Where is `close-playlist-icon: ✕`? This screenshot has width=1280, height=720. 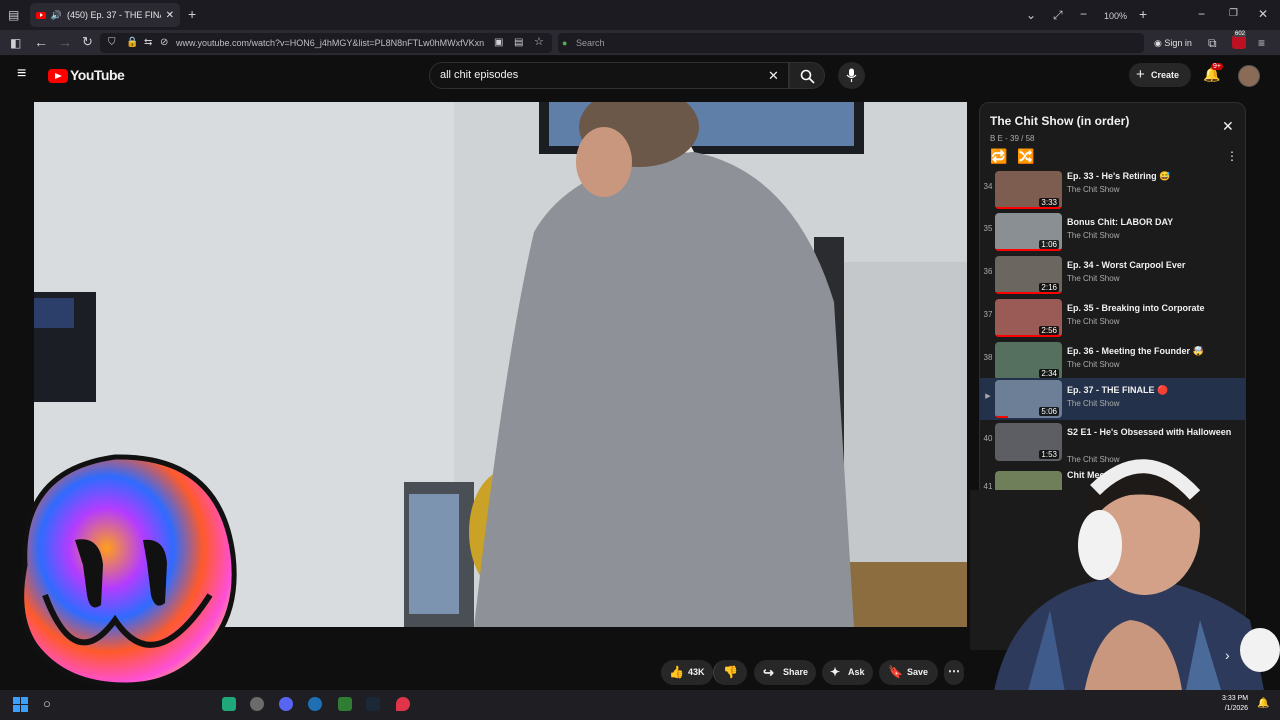 close-playlist-icon: ✕ is located at coordinates (1228, 126).